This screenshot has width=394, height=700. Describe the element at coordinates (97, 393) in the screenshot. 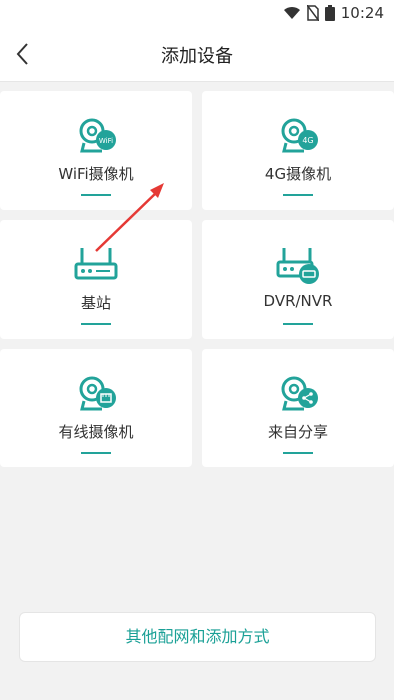

I see `wired-camera-icon` at that location.